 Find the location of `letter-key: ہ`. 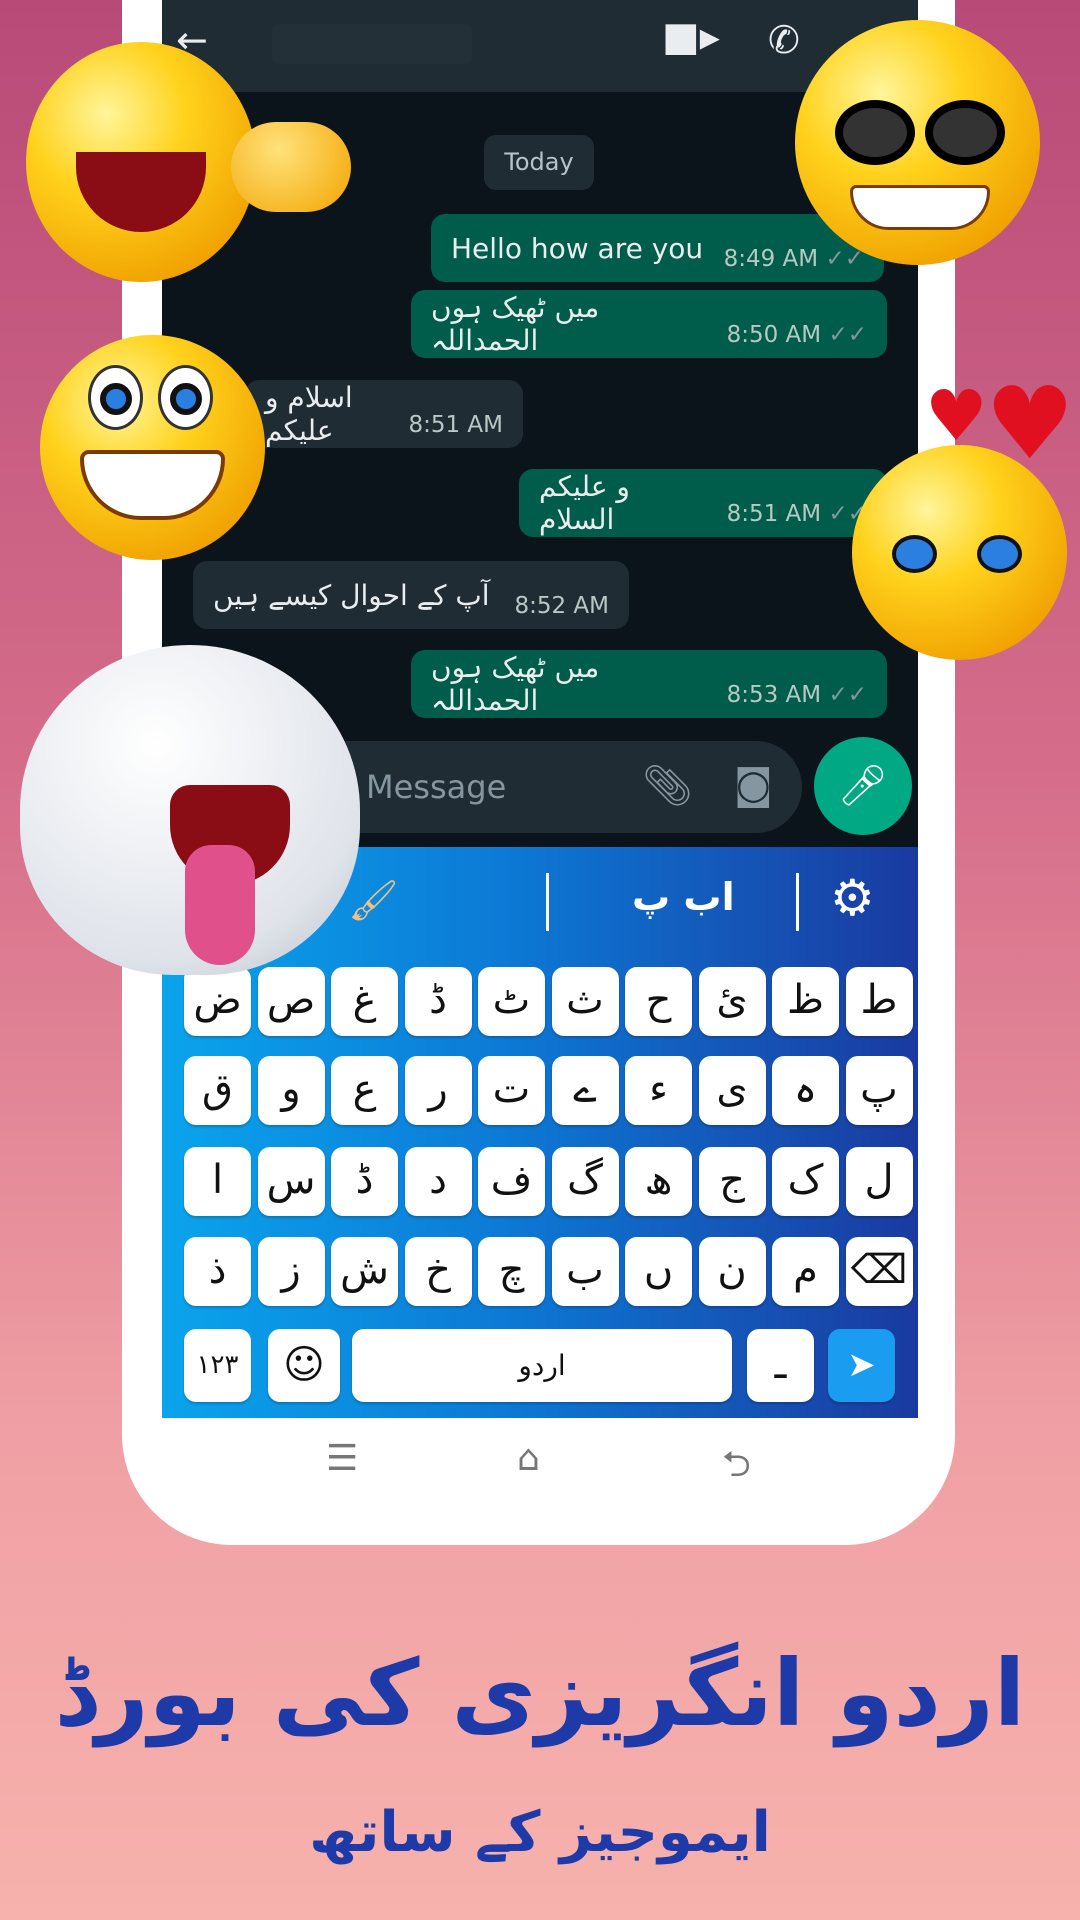

letter-key: ہ is located at coordinates (805, 1090).